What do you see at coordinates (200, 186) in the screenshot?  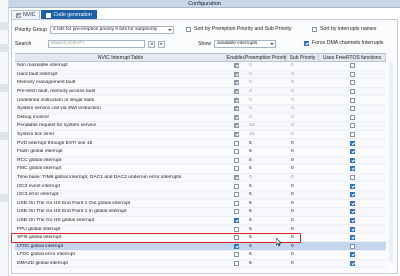 I see `table-row: I2C3 event interrupt 5 0` at bounding box center [200, 186].